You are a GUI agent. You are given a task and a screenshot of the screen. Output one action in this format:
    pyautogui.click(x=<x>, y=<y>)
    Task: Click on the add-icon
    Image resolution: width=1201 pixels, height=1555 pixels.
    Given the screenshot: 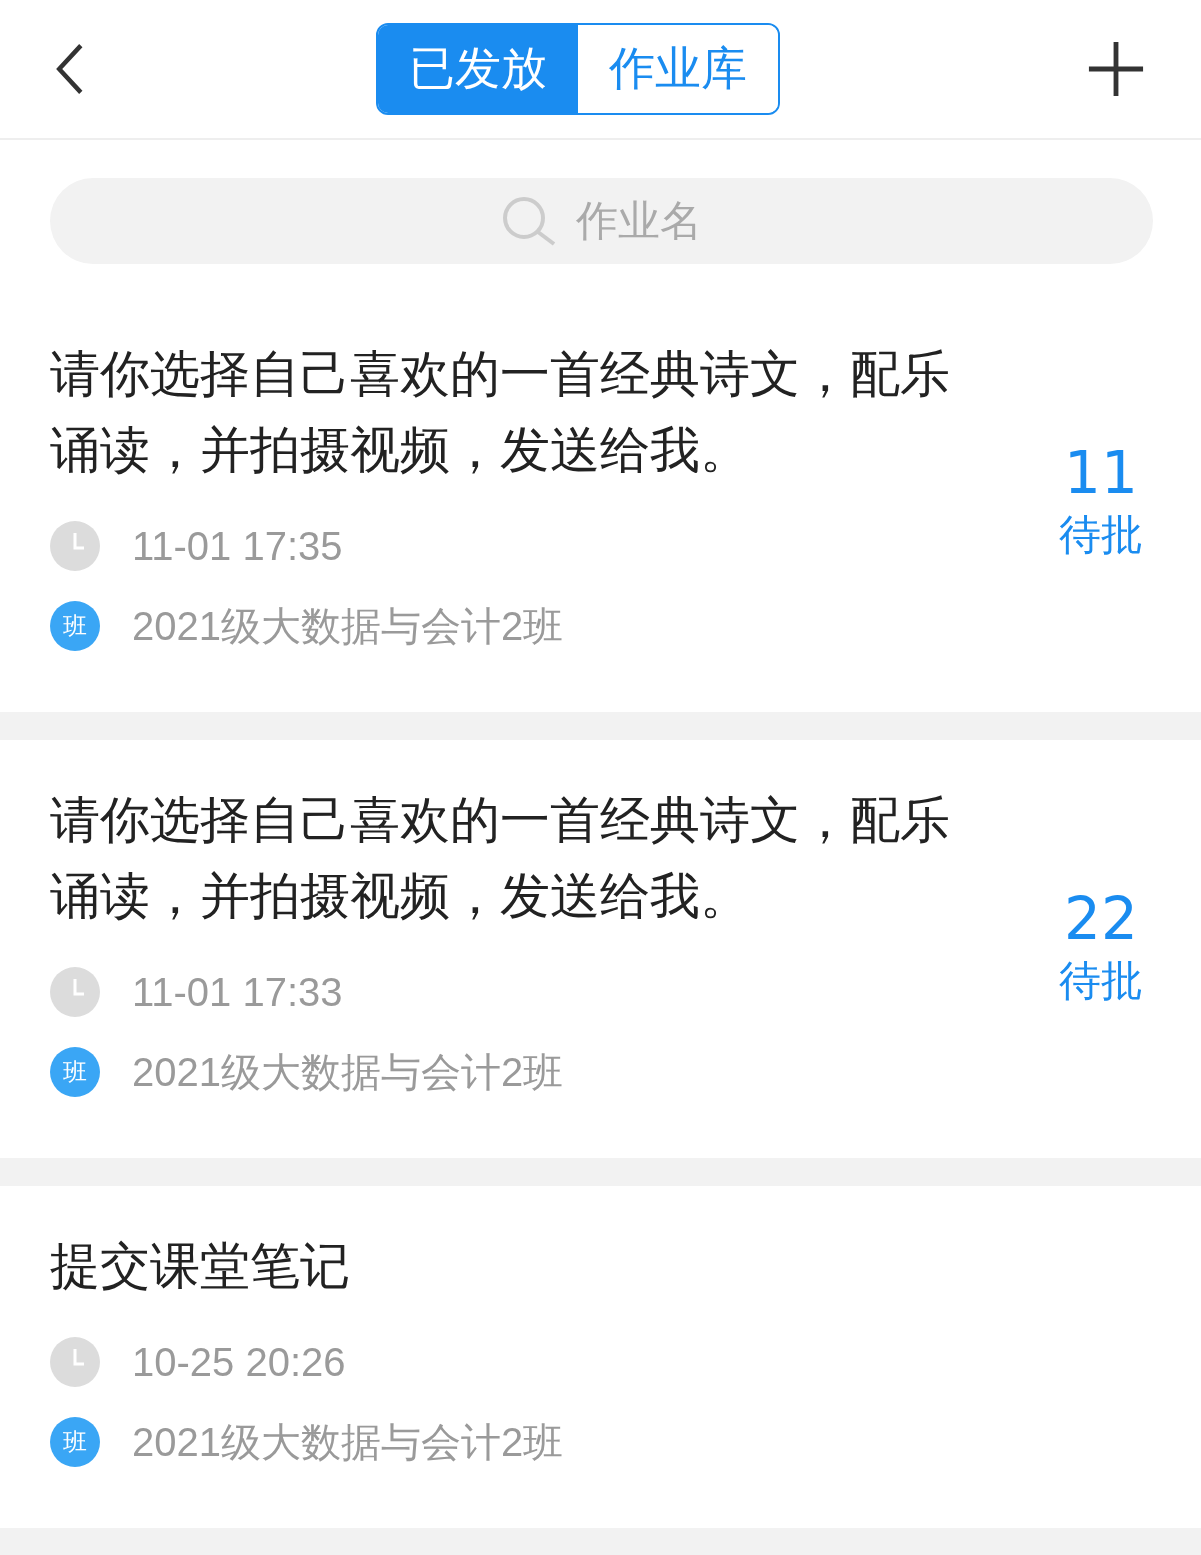 What is the action you would take?
    pyautogui.click(x=1116, y=69)
    